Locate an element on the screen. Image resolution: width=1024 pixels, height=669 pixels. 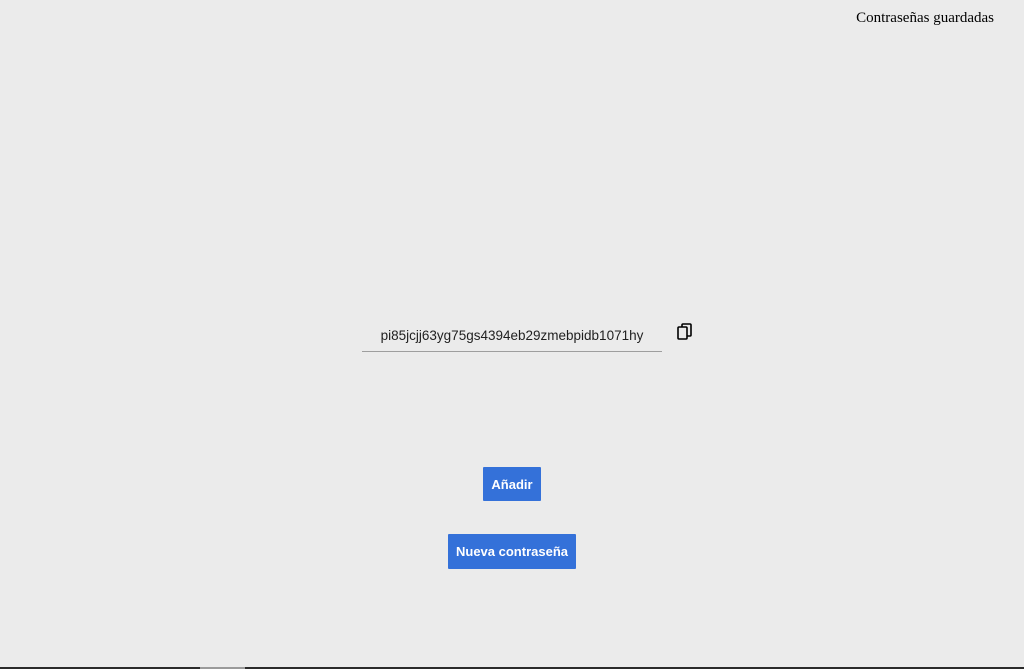
saved-passwords-link: Contraseñas guardadas is located at coordinates (925, 18).